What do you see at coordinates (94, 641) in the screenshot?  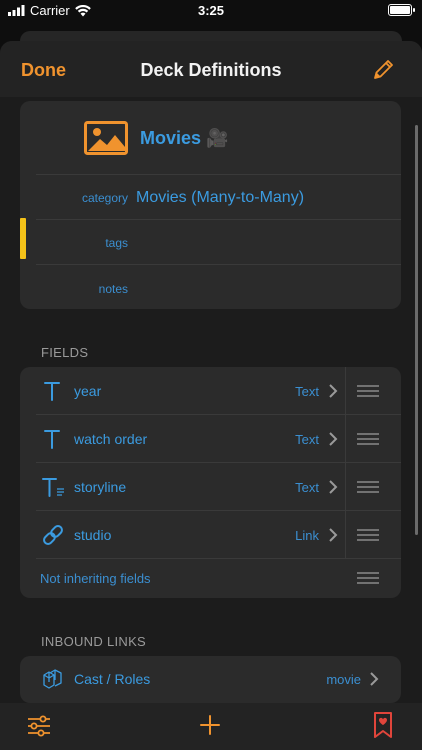 I see `inbound-links-section-title: INBOUND LINKS` at bounding box center [94, 641].